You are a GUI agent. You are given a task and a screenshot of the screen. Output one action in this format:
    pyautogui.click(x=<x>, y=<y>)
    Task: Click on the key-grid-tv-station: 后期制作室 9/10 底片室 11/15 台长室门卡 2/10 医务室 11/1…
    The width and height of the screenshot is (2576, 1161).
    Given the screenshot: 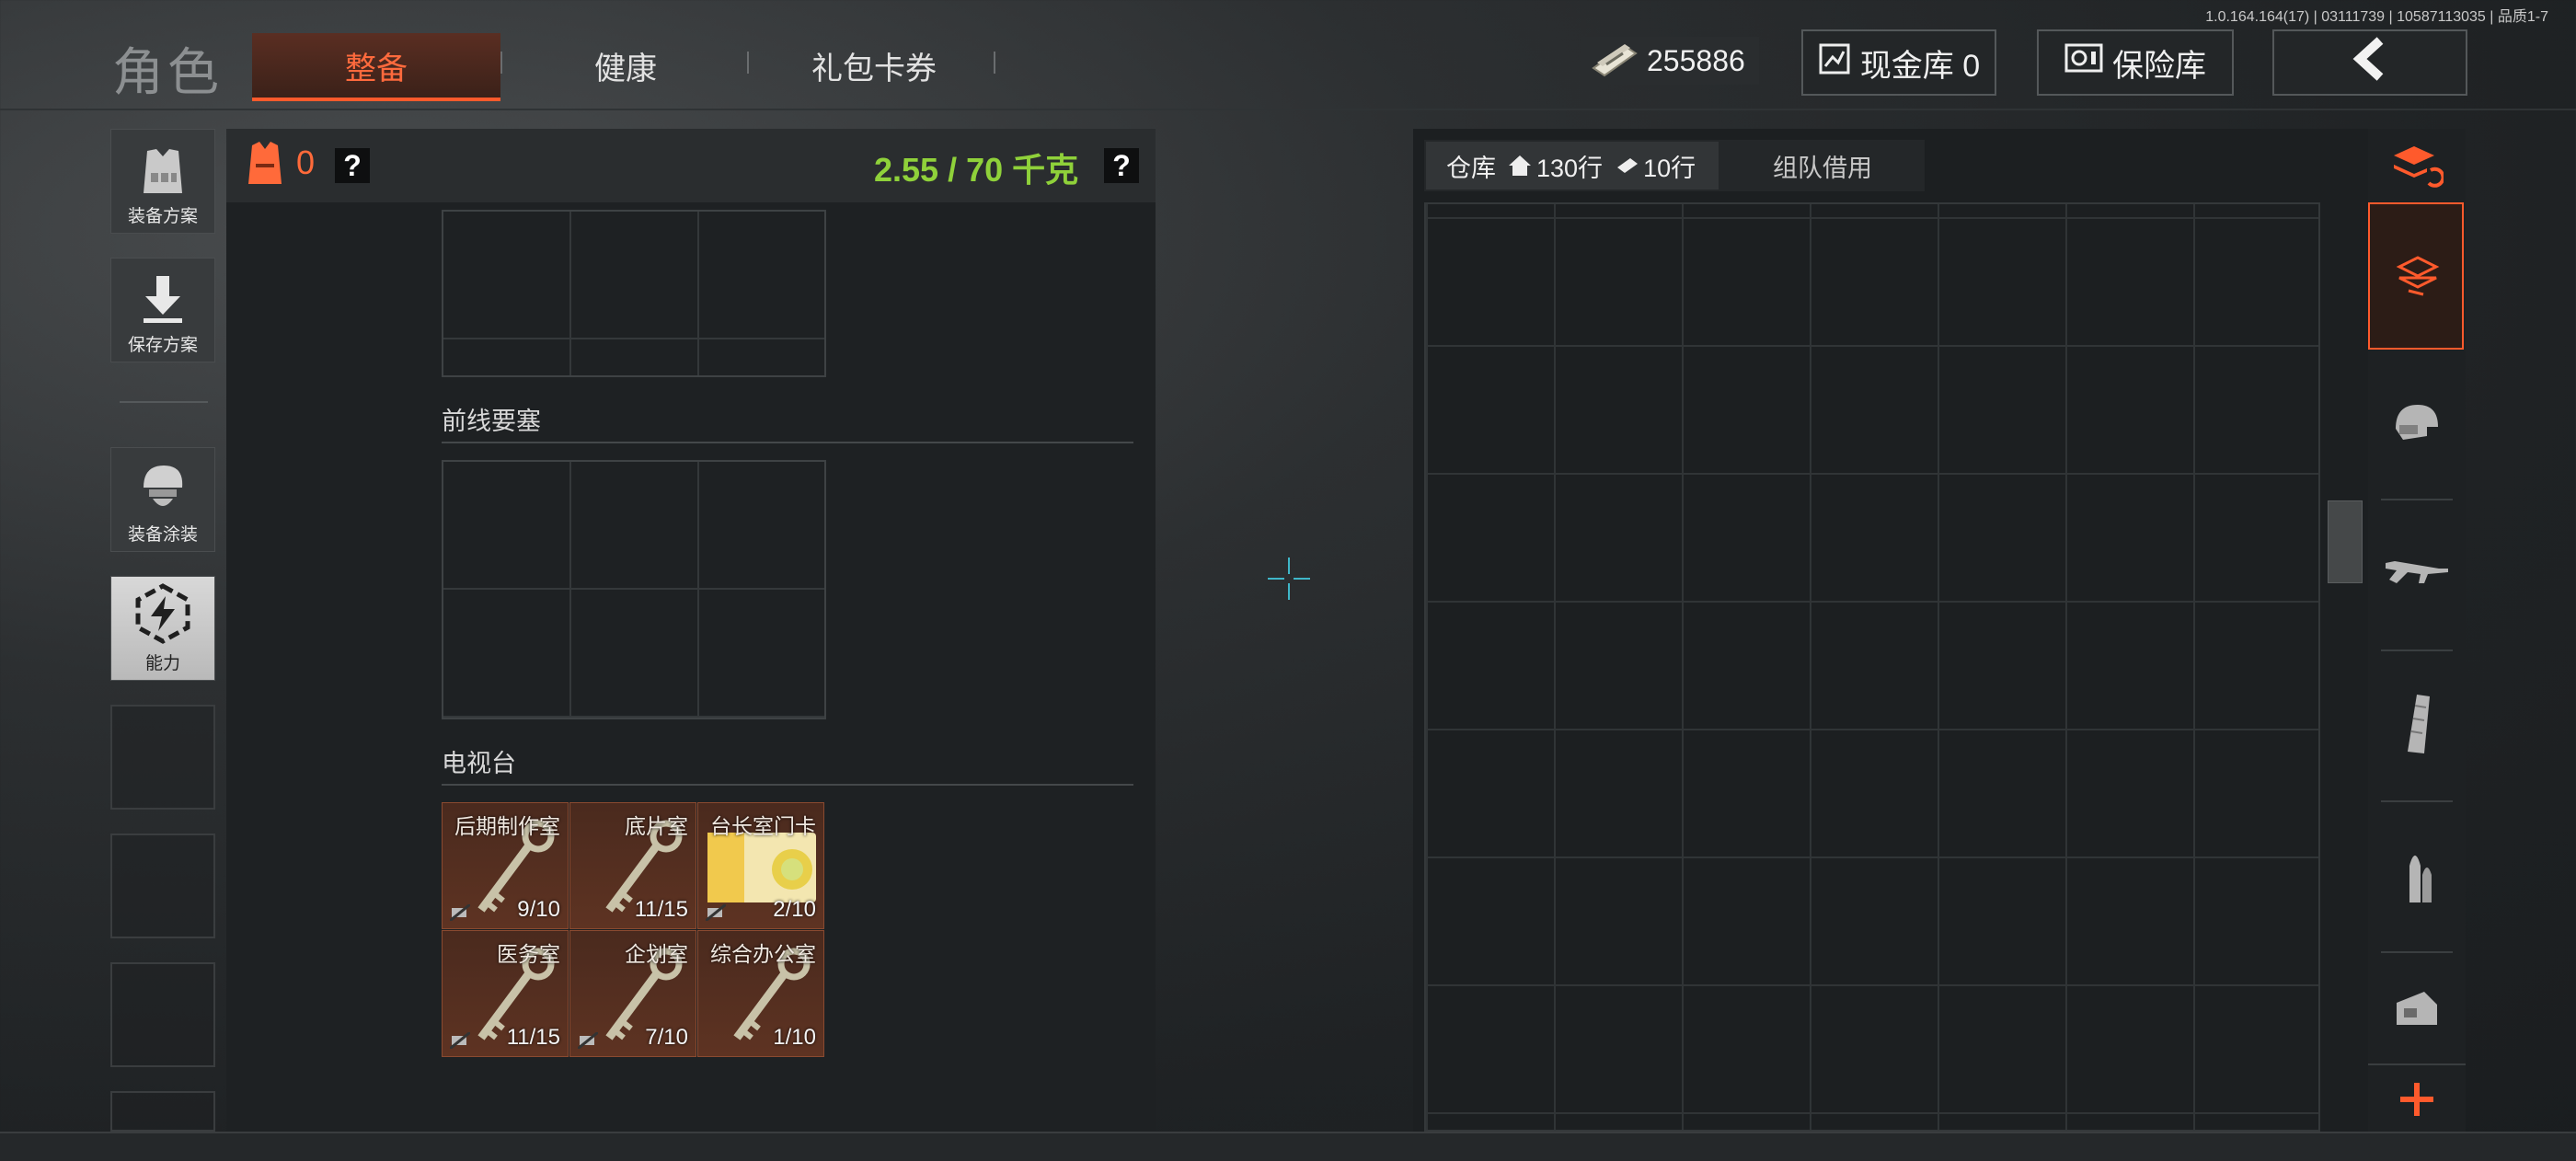 What is the action you would take?
    pyautogui.click(x=634, y=931)
    